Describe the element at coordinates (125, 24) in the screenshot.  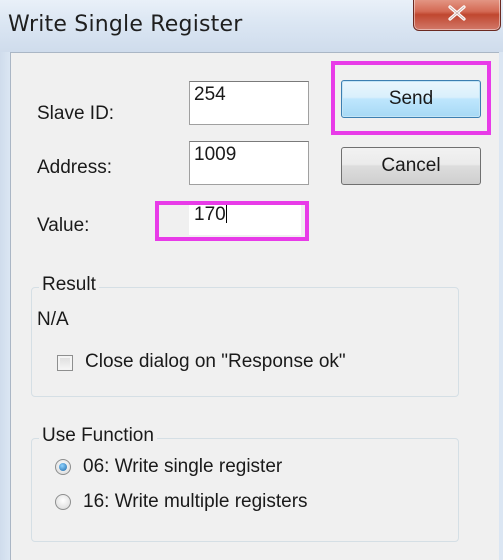
I see `window-title: Write Single Register` at that location.